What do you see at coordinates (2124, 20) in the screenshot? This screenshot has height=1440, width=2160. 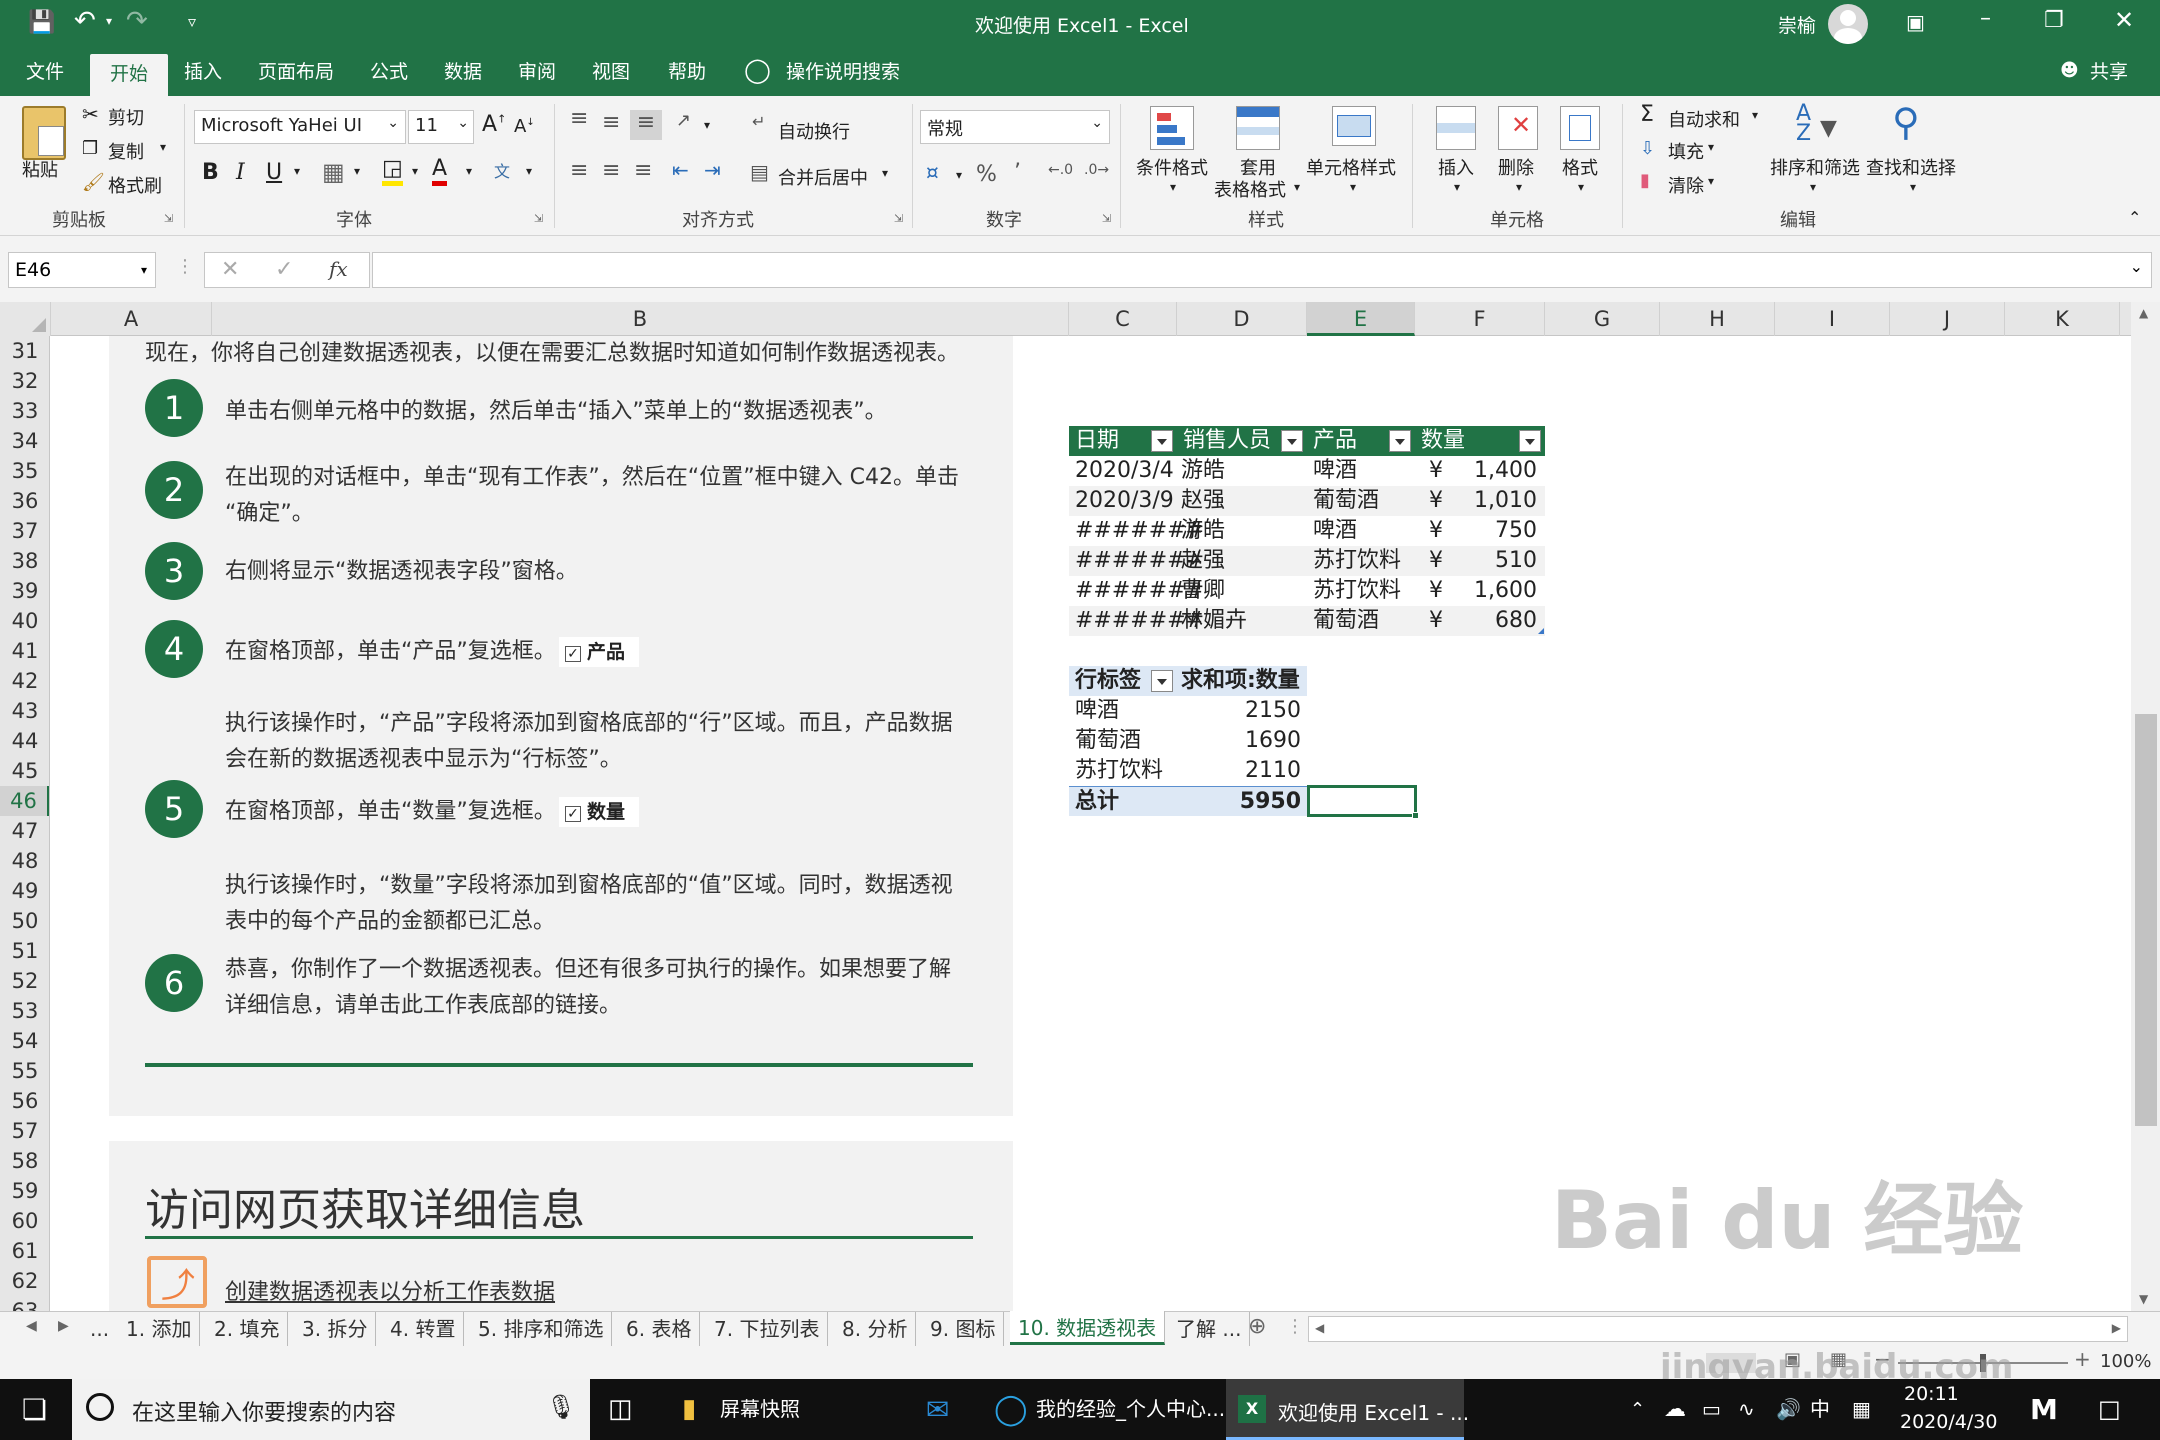 I see `close-icon: ✕` at bounding box center [2124, 20].